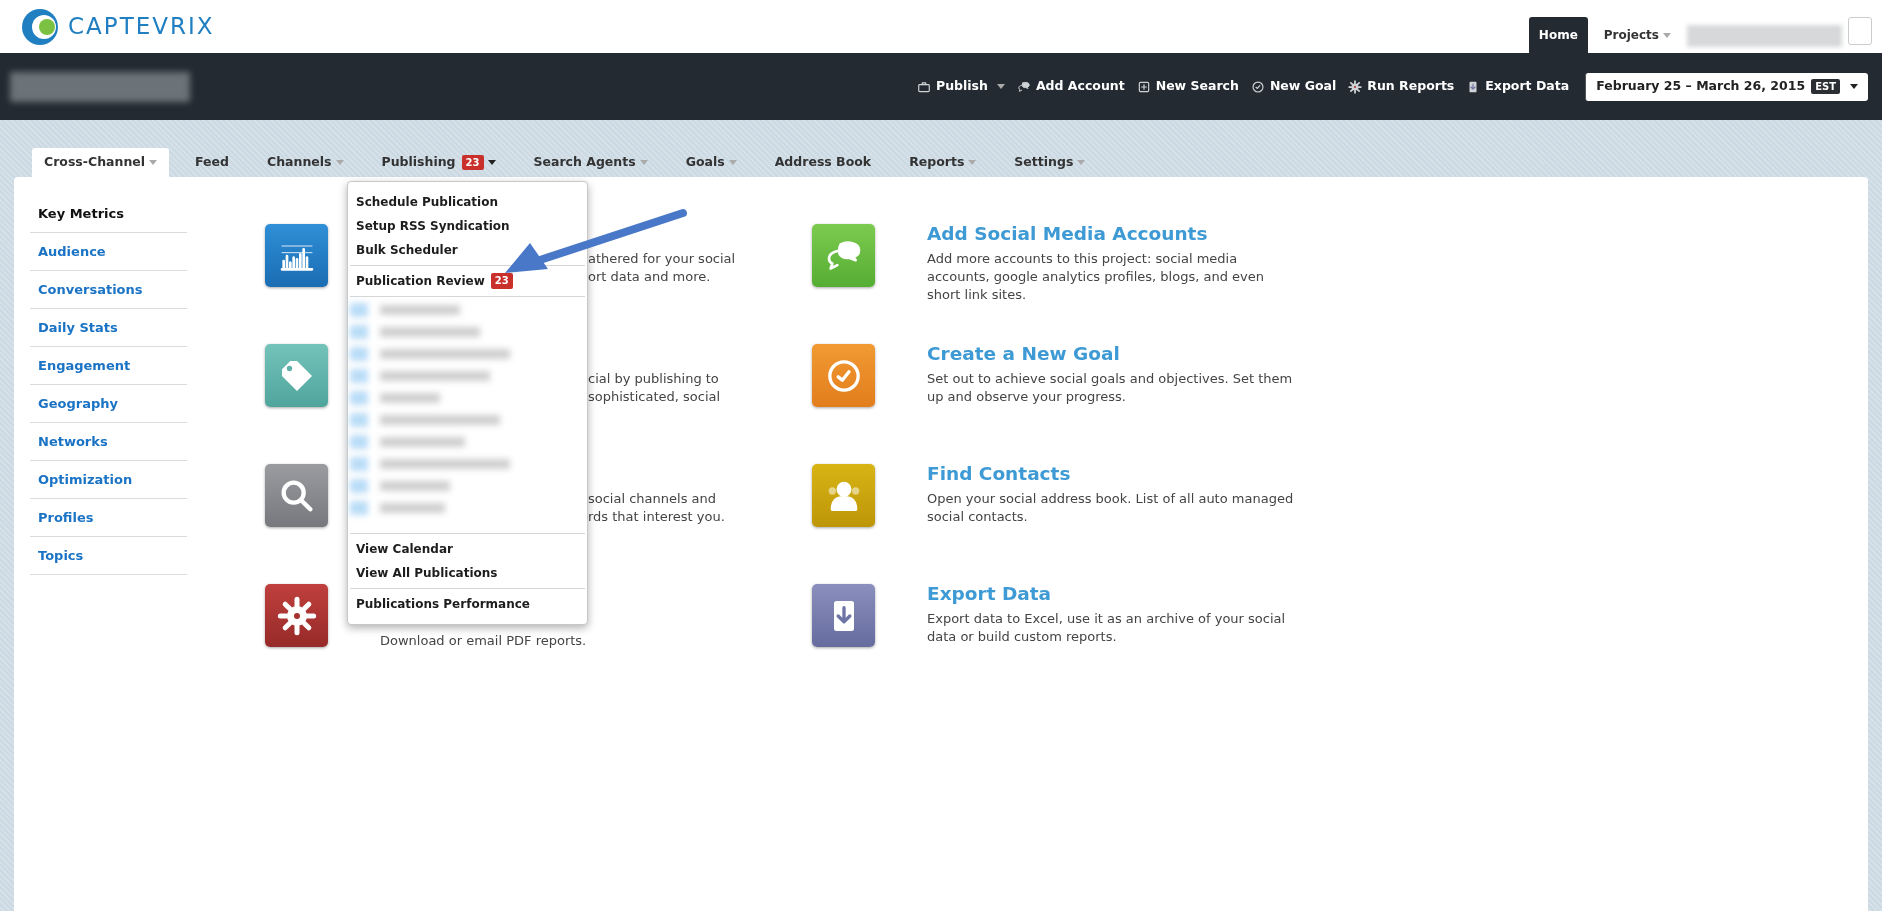  I want to click on sidebar-link: Conversations, so click(90, 289).